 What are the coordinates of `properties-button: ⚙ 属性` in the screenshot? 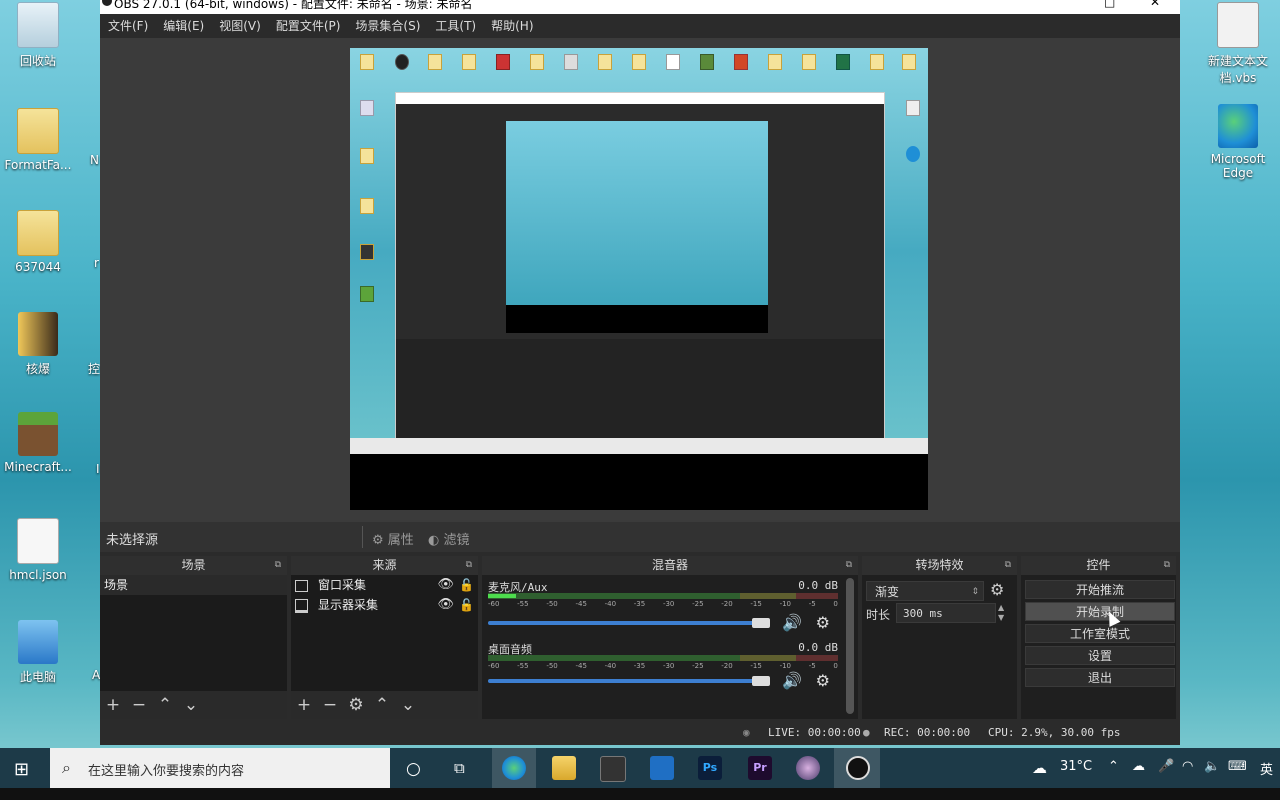 It's located at (393, 538).